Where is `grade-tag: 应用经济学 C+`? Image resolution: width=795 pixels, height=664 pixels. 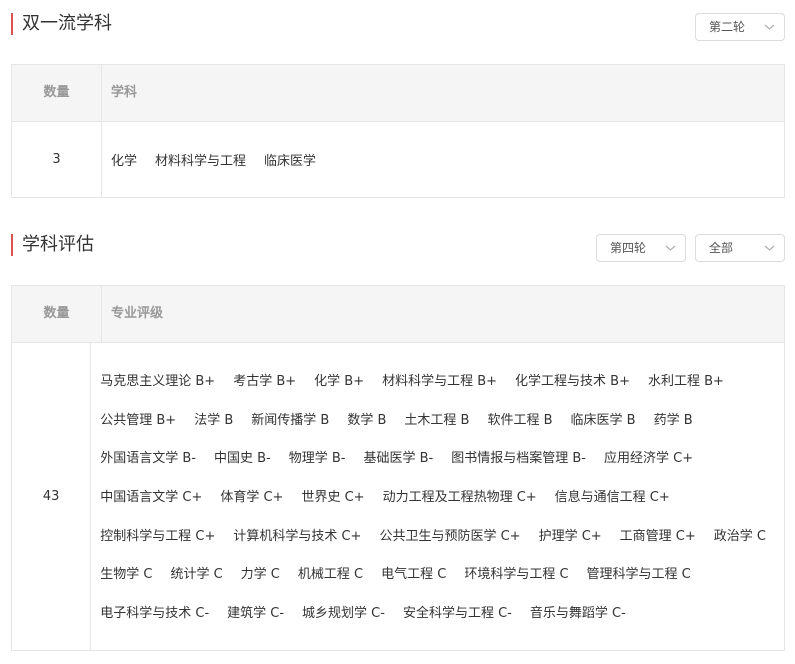
grade-tag: 应用经济学 C+ is located at coordinates (648, 459).